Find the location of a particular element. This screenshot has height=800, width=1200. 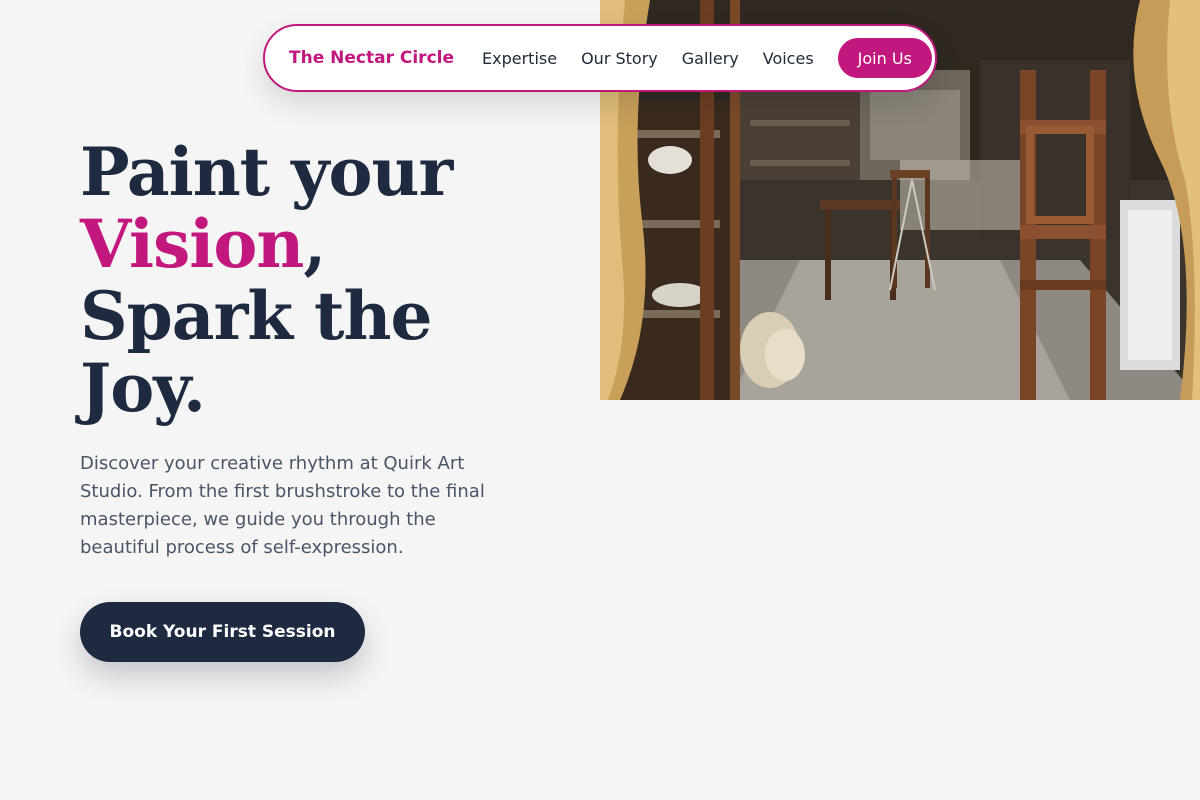

nav-link-voices: Voices is located at coordinates (788, 58).